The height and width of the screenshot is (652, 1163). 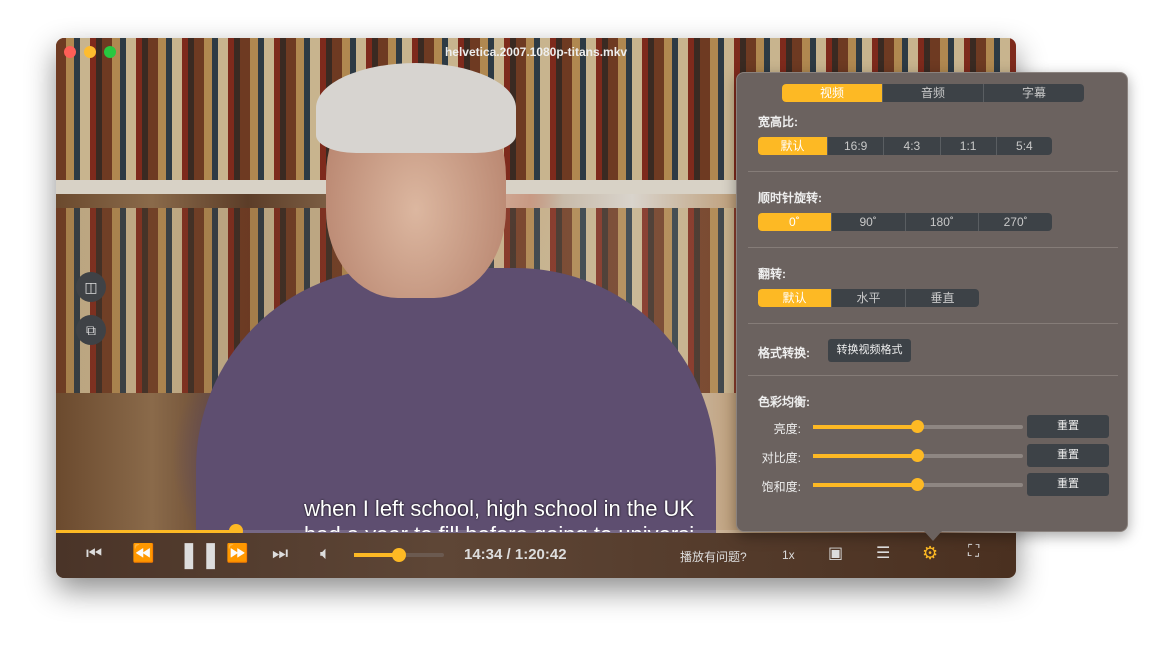 I want to click on skip-next-icon: ⏭, so click(x=280, y=553).